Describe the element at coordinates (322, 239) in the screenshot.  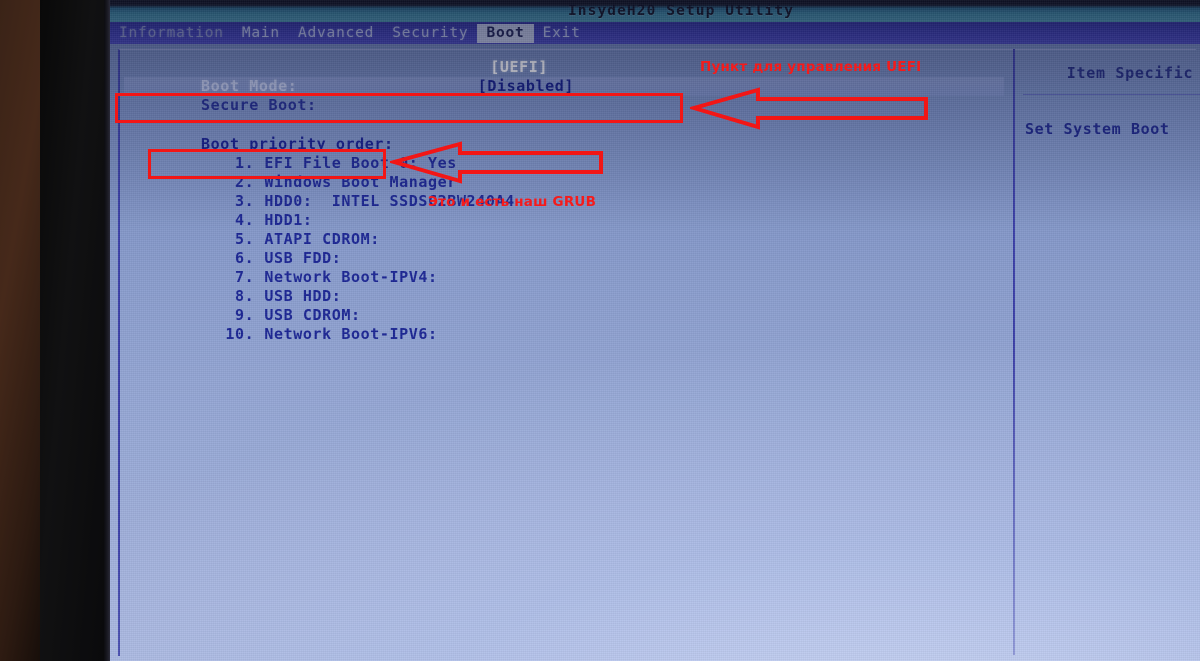
I see `boot-entry-label: ATAPI CDROM:` at that location.